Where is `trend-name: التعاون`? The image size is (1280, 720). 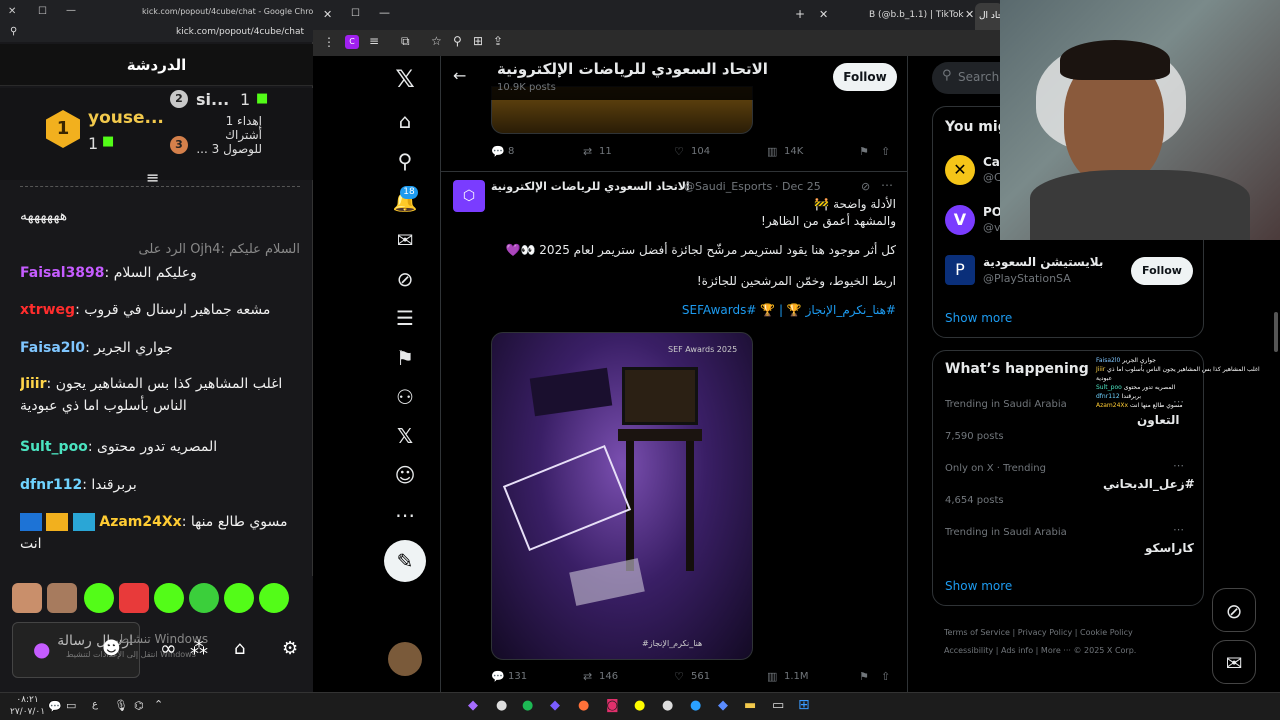
trend-name: التعاون is located at coordinates (1158, 420).